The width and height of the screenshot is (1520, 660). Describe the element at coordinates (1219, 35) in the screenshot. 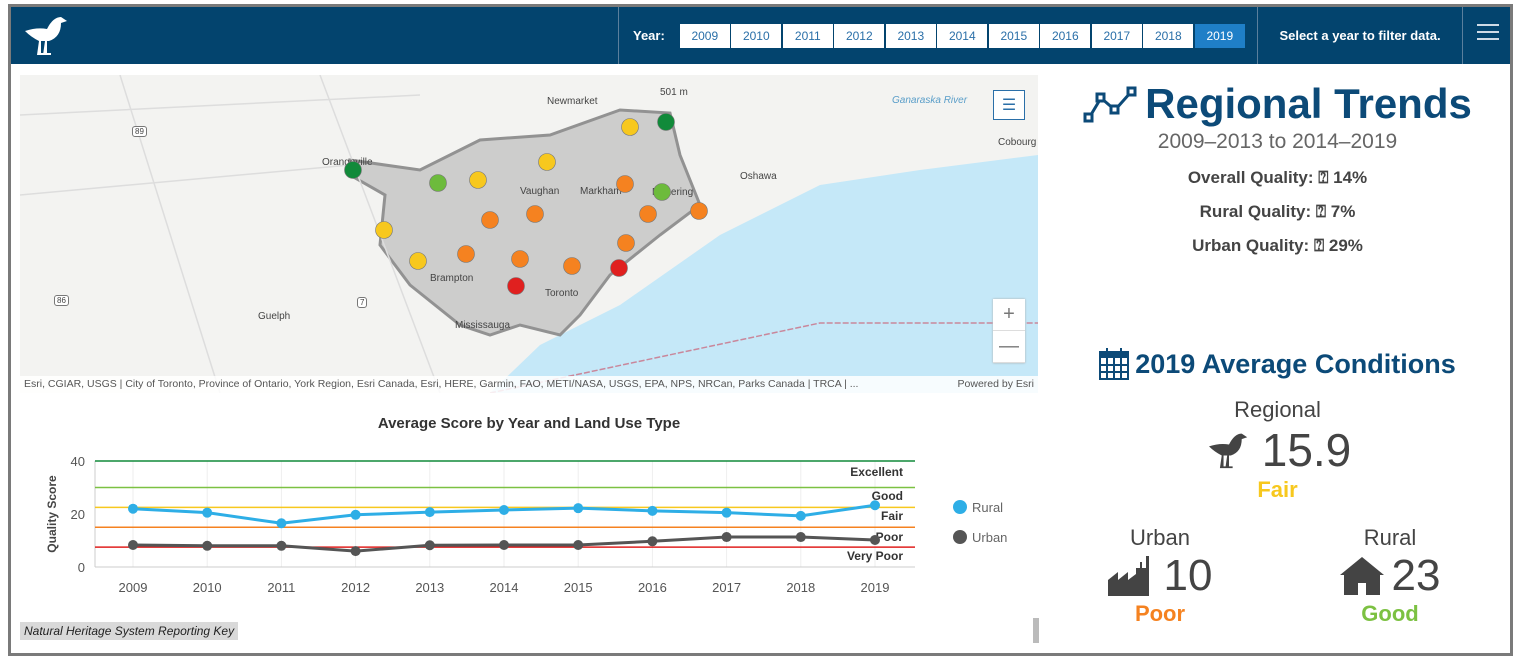

I see `year-button-2019: 2019` at that location.